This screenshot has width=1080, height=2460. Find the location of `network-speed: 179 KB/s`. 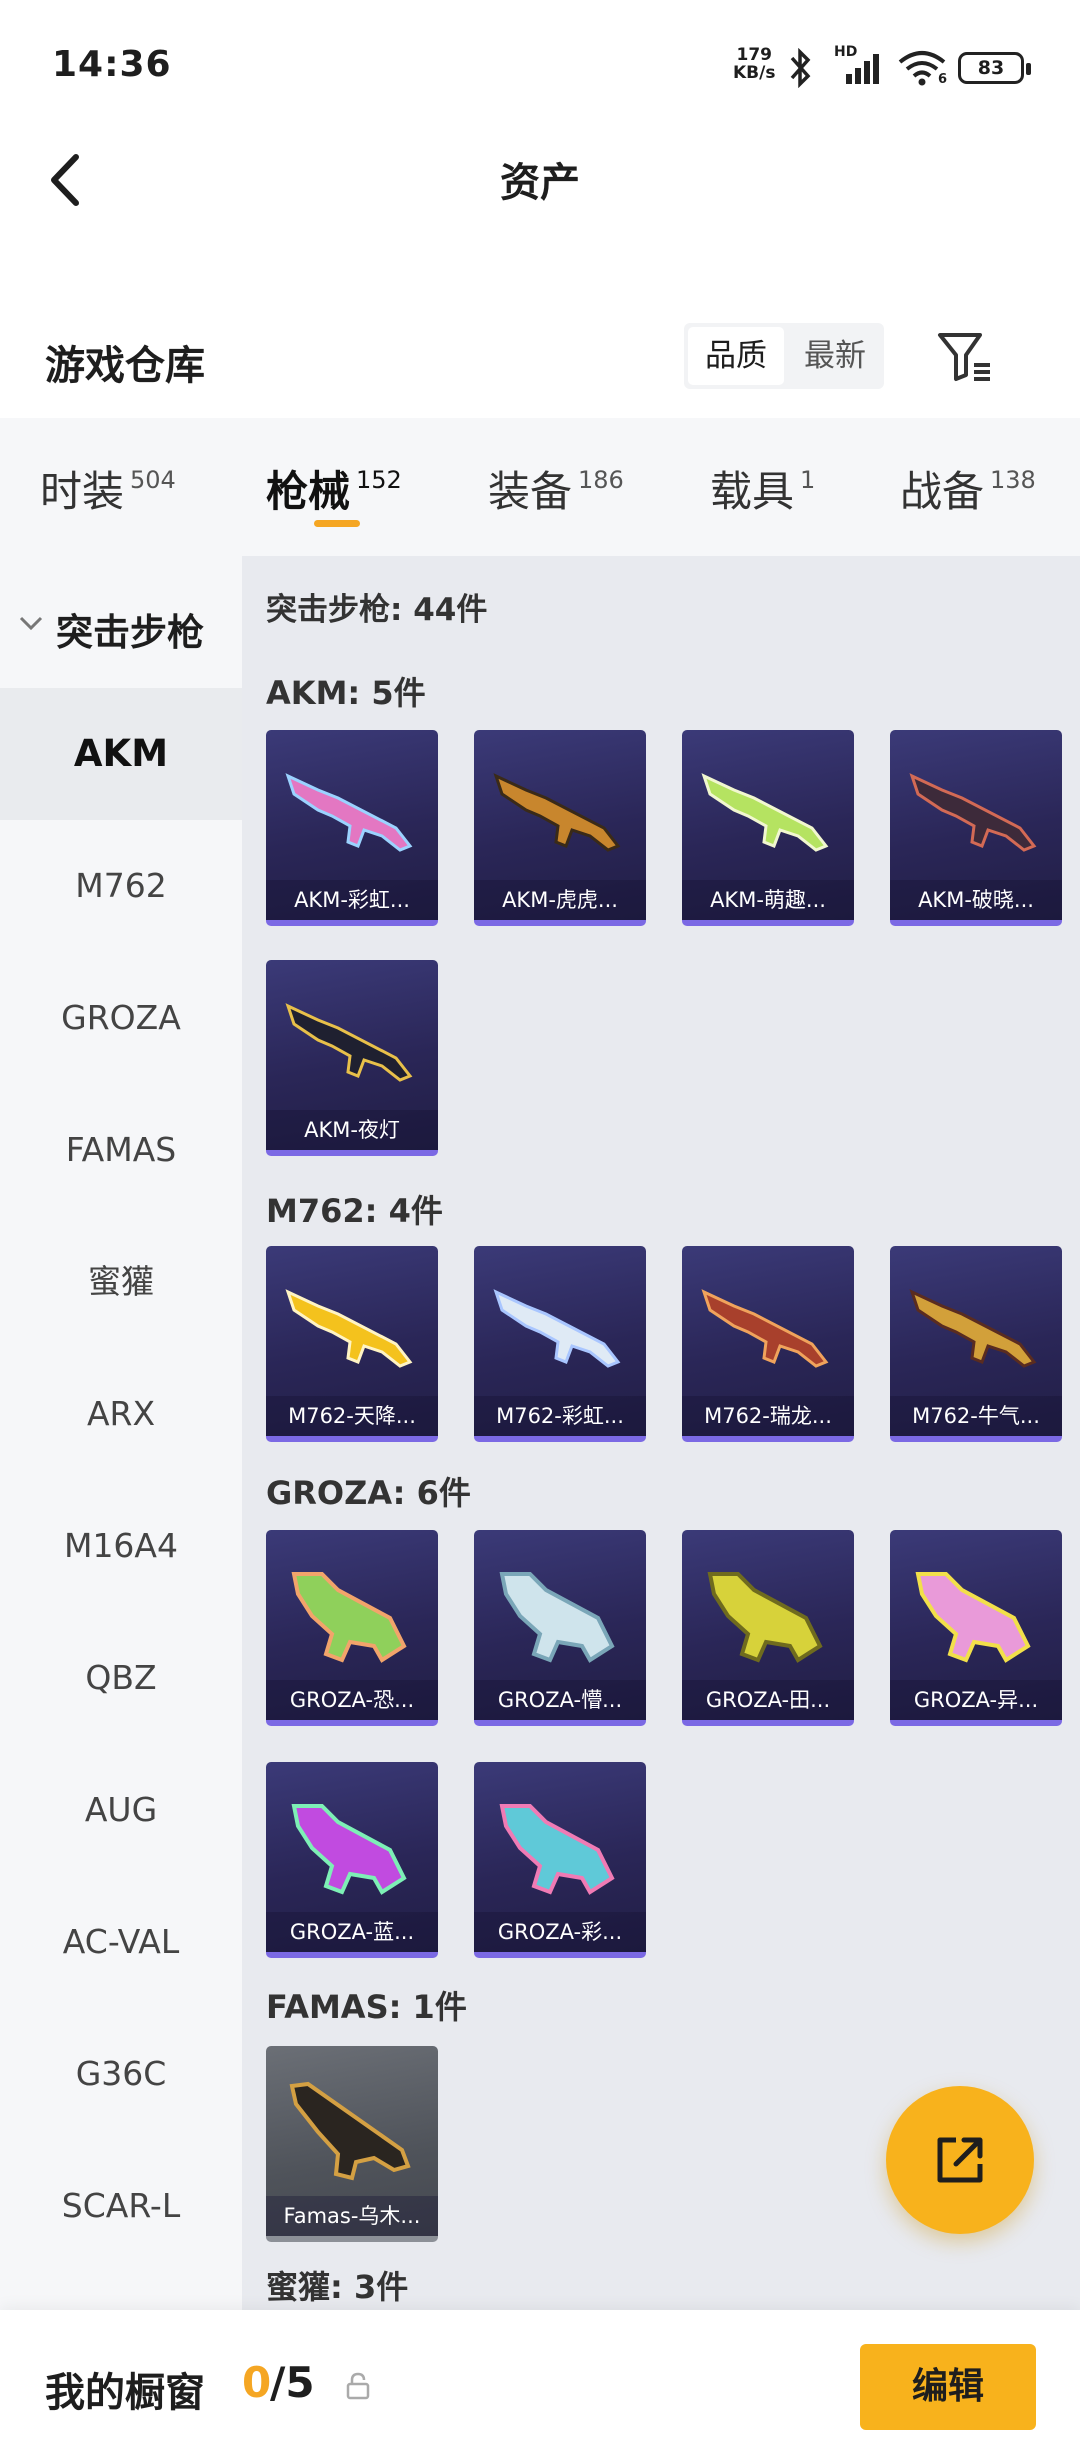

network-speed: 179 KB/s is located at coordinates (754, 64).